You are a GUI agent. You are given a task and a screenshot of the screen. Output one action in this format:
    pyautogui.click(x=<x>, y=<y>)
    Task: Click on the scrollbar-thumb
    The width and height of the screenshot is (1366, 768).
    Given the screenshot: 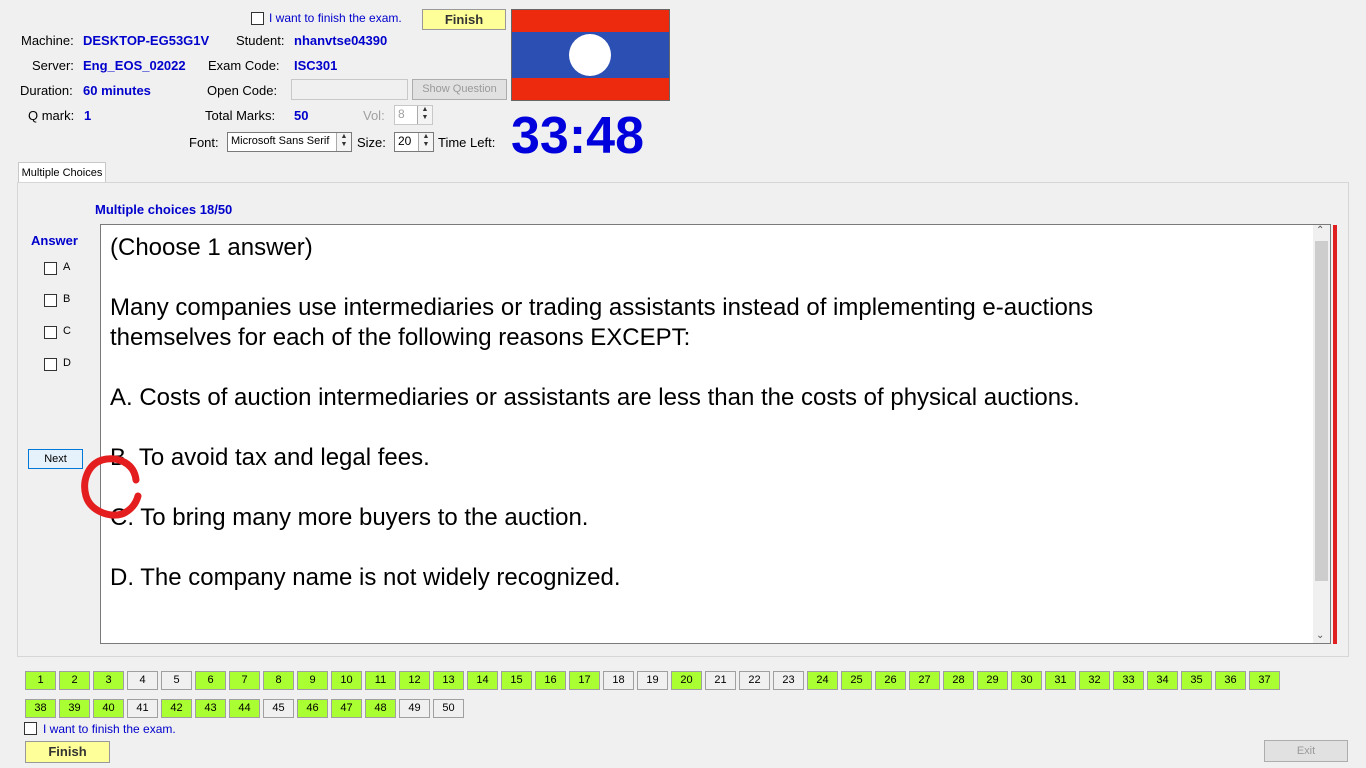 What is the action you would take?
    pyautogui.click(x=1321, y=411)
    